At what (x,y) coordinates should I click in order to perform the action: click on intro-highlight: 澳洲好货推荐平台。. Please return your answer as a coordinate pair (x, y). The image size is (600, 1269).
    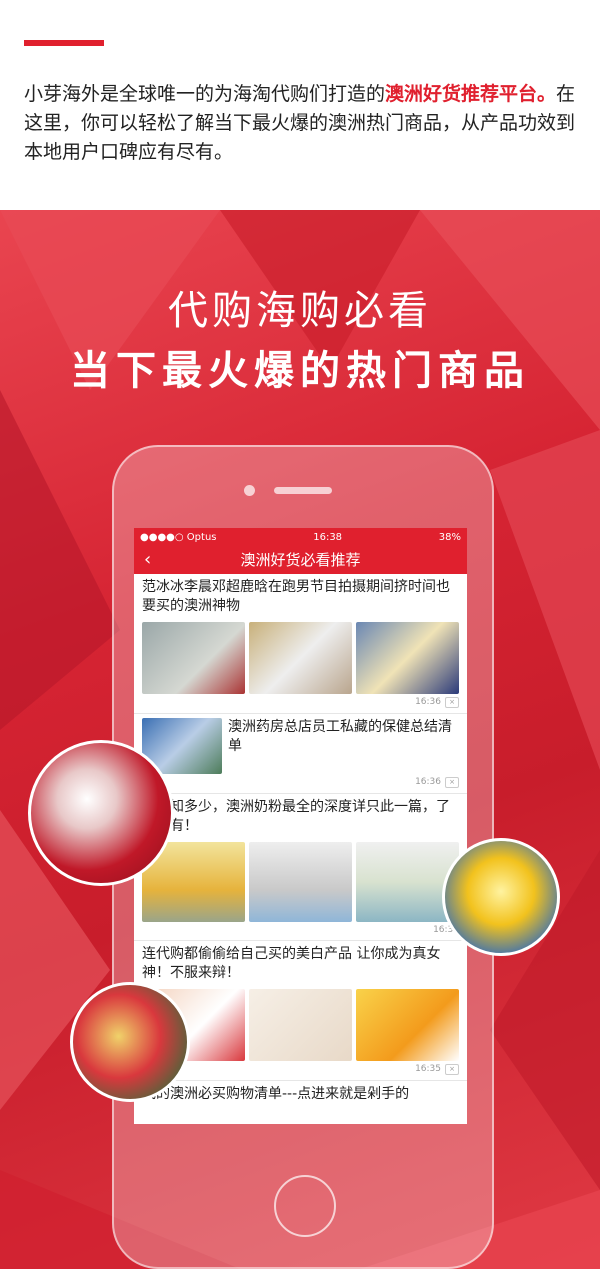
    Looking at the image, I should click on (471, 94).